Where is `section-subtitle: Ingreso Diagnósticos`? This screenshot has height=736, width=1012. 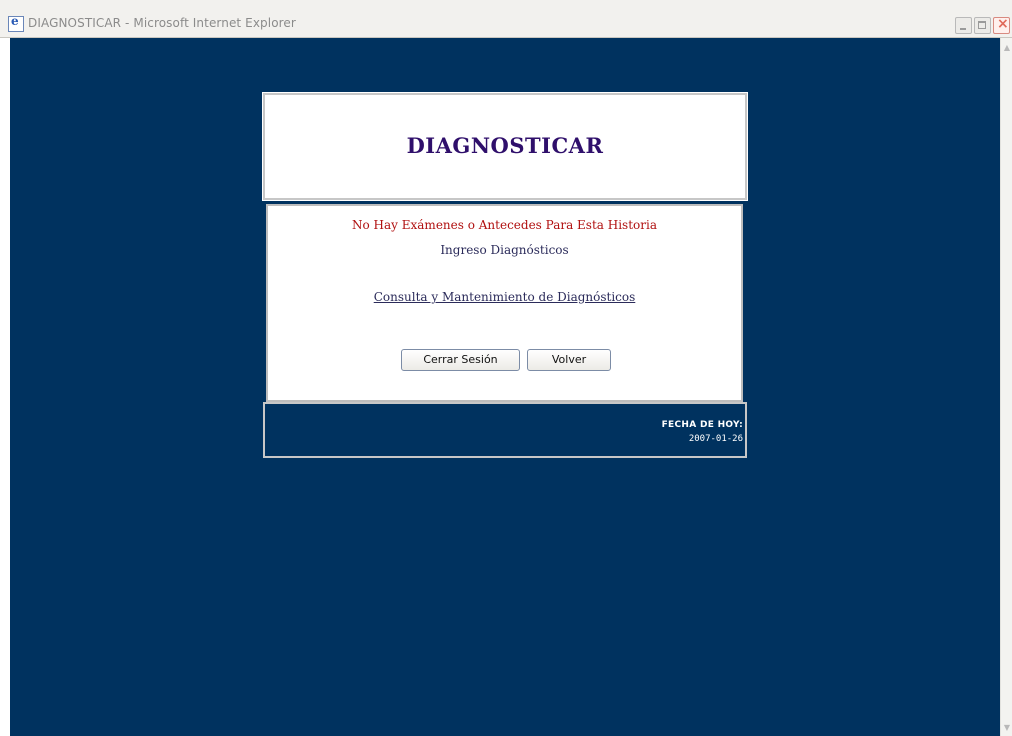 section-subtitle: Ingreso Diagnósticos is located at coordinates (504, 250).